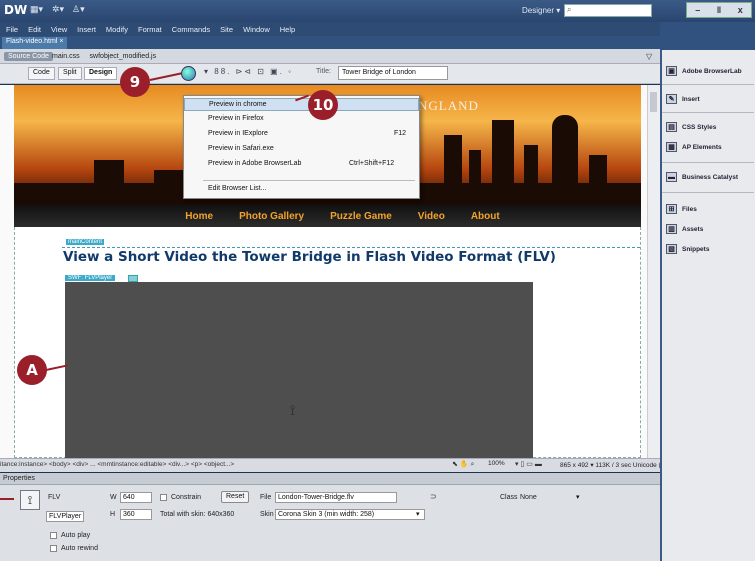 The width and height of the screenshot is (755, 561). I want to click on auto-rewind-label: Auto rewind, so click(79, 548).